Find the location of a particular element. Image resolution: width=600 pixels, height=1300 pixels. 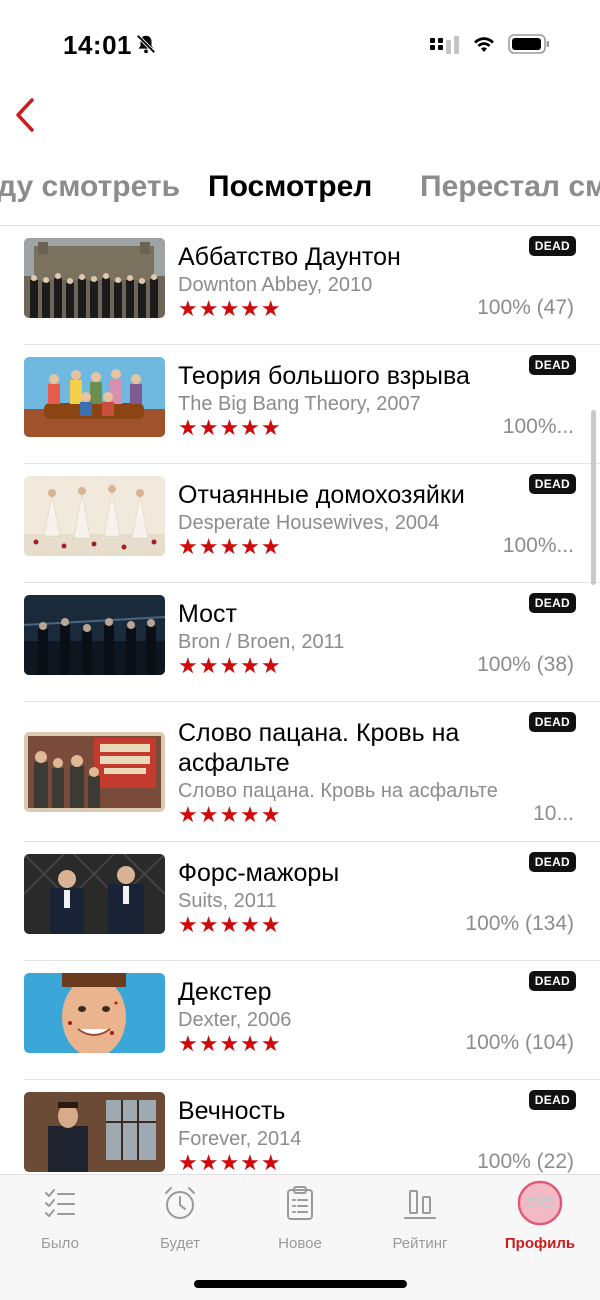

show-title: Отчаянные домохозяйки is located at coordinates (321, 495).